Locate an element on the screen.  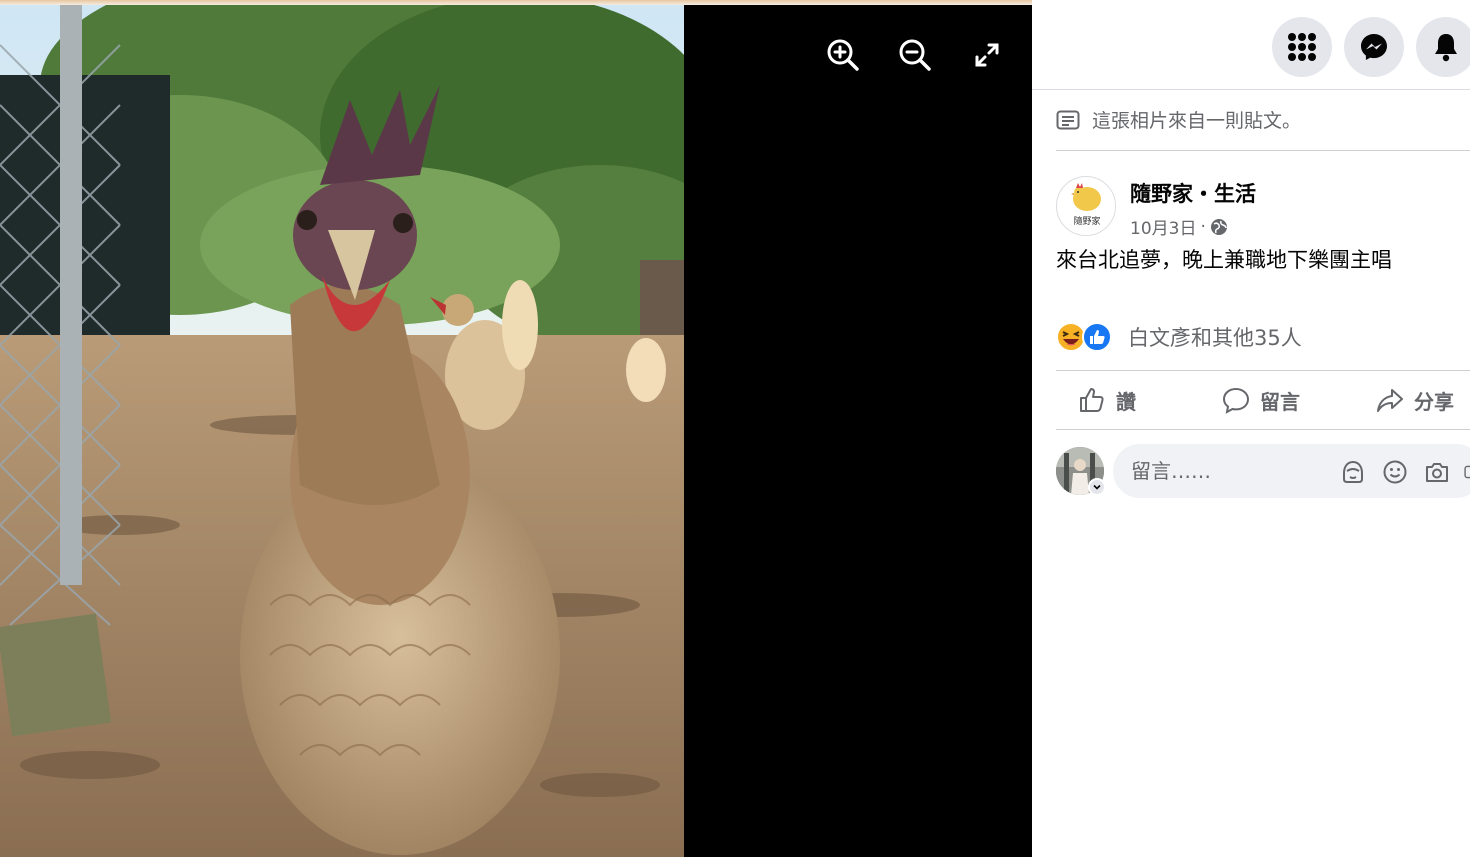
avatar-sticker-icon is located at coordinates (1353, 471).